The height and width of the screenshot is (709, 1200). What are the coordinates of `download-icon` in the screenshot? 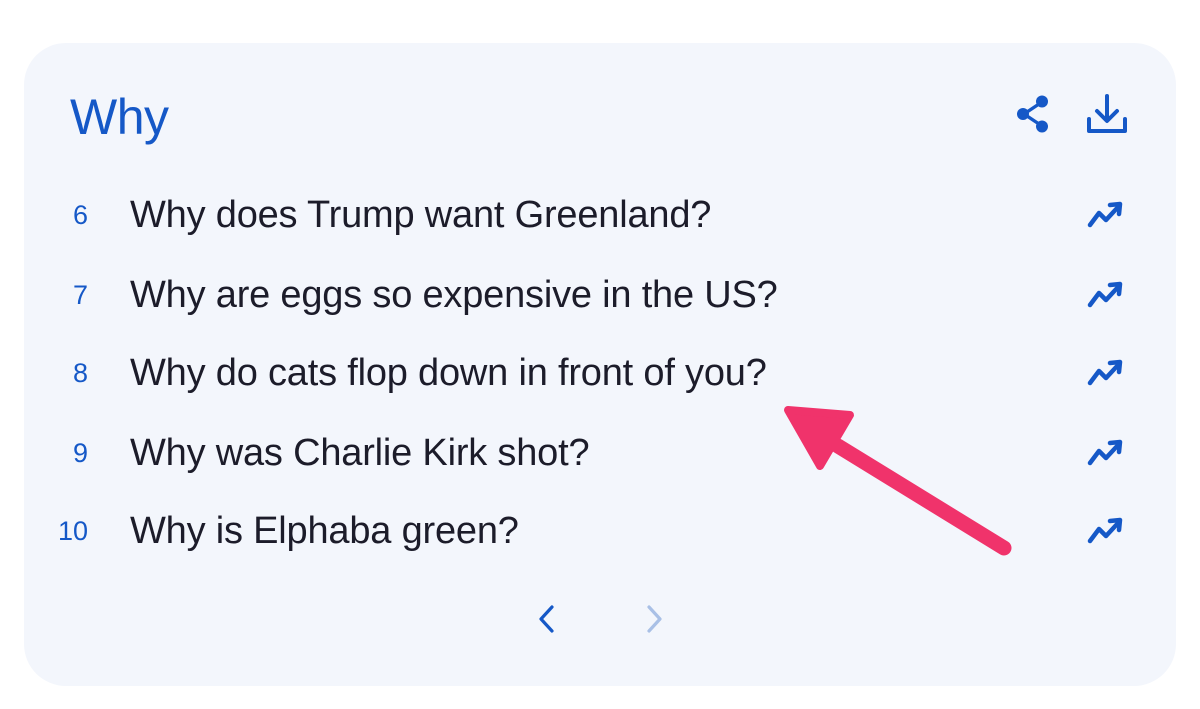 It's located at (1107, 113).